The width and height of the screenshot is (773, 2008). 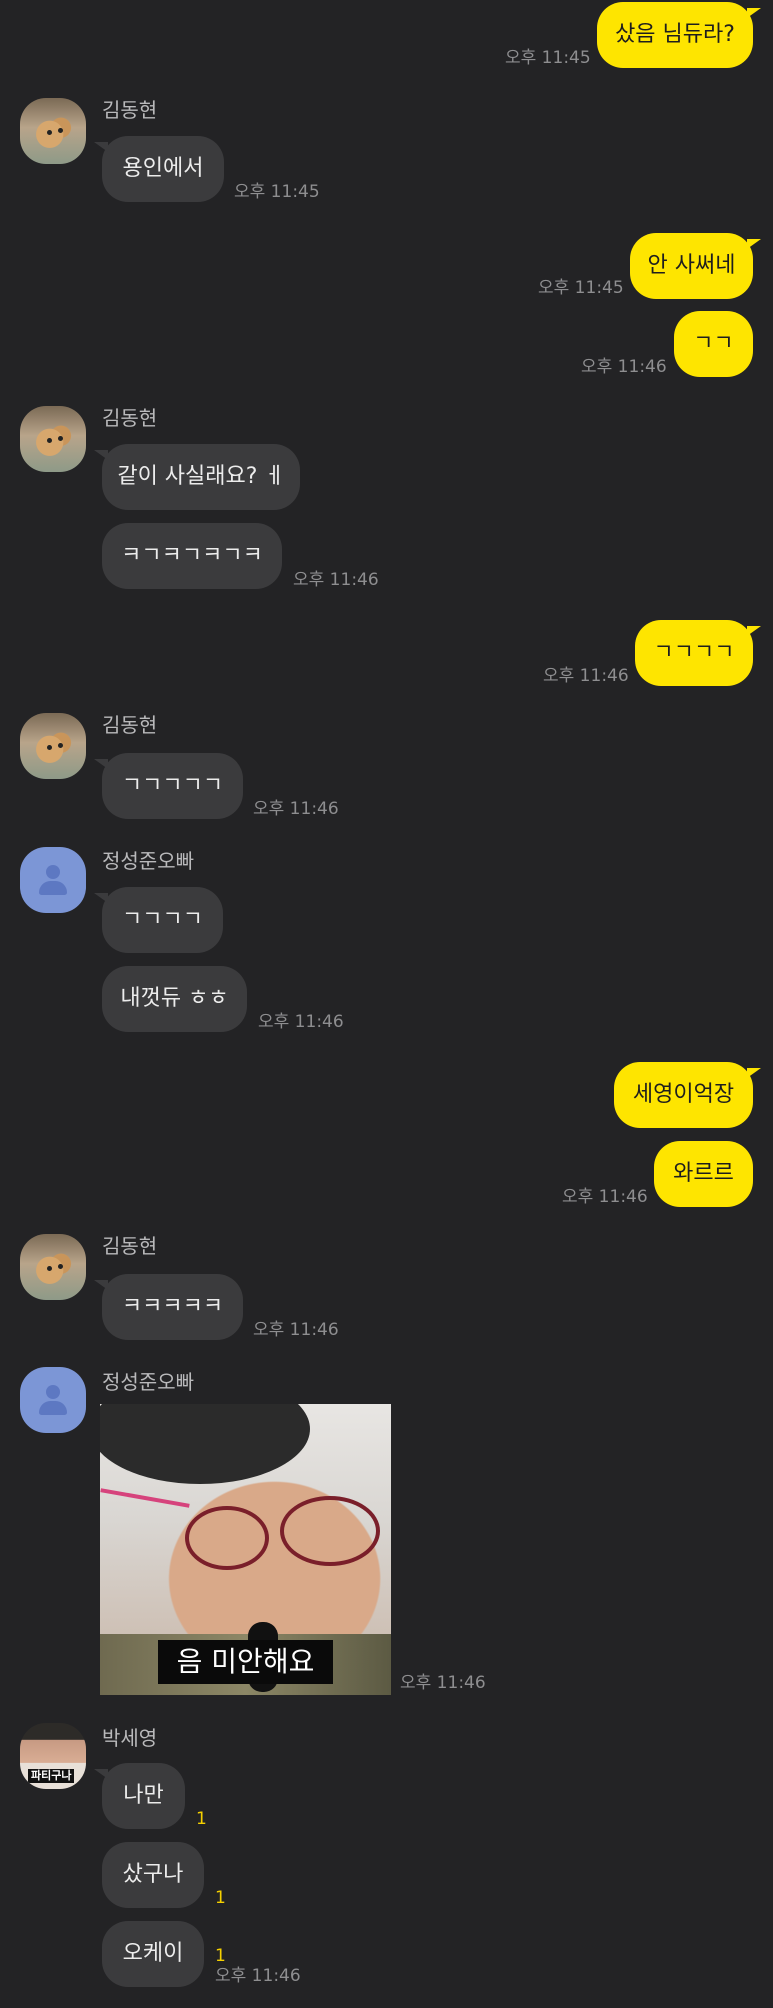 What do you see at coordinates (687, 1095) in the screenshot?
I see `outgoing-message-bubble: 세영이억장` at bounding box center [687, 1095].